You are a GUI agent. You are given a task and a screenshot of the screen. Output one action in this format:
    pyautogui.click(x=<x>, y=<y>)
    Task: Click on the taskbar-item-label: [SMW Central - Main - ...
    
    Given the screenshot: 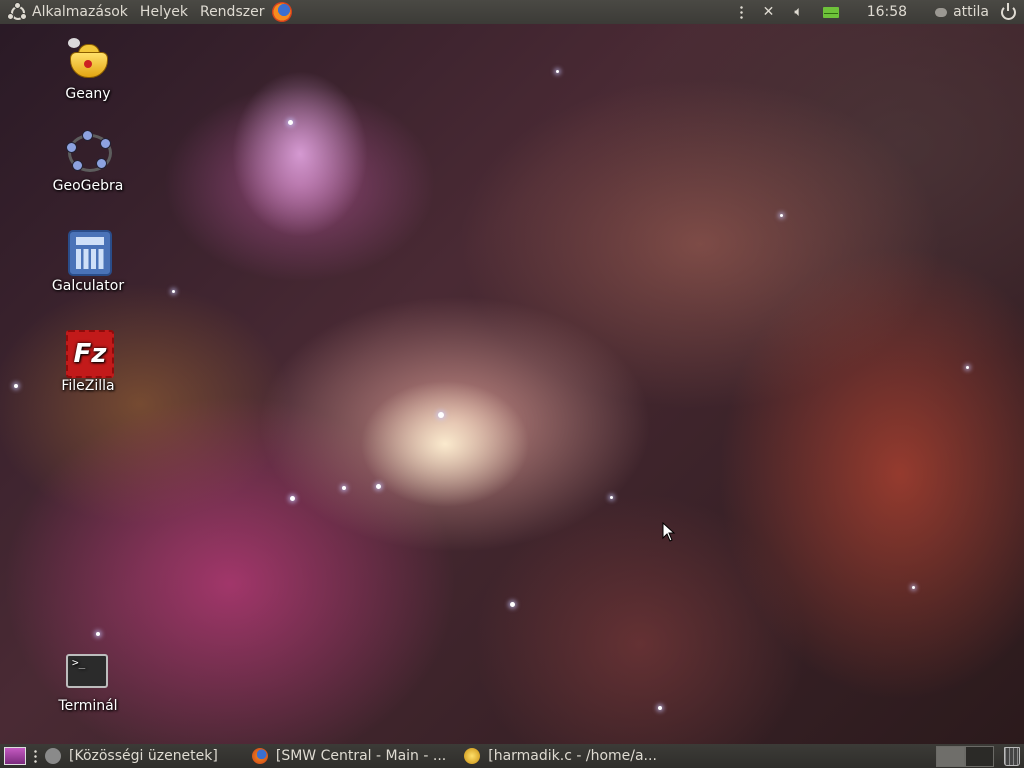 What is the action you would take?
    pyautogui.click(x=361, y=756)
    